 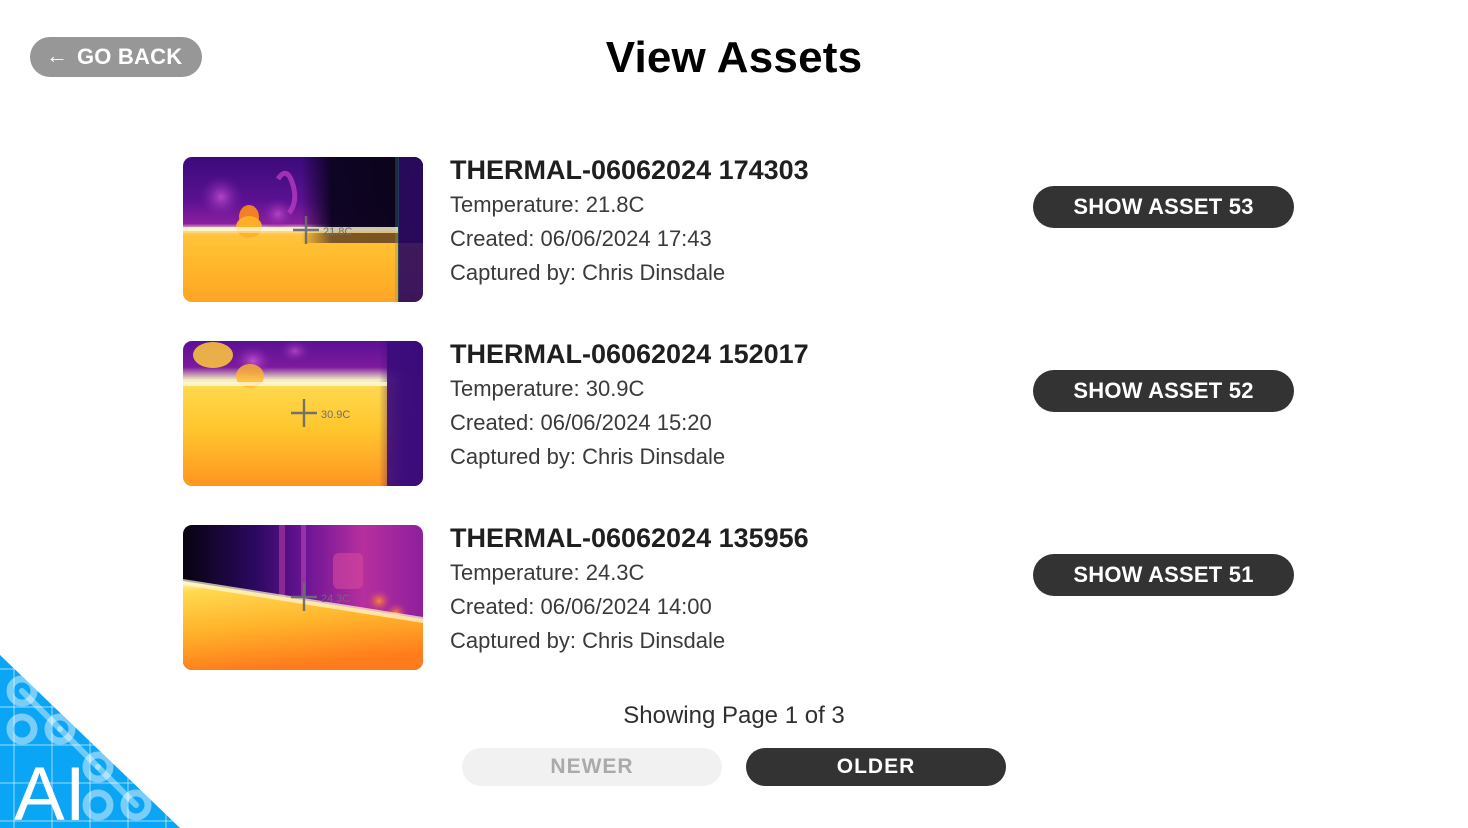 What do you see at coordinates (547, 572) in the screenshot?
I see `asset-temperature: Temperature: 24.3C` at bounding box center [547, 572].